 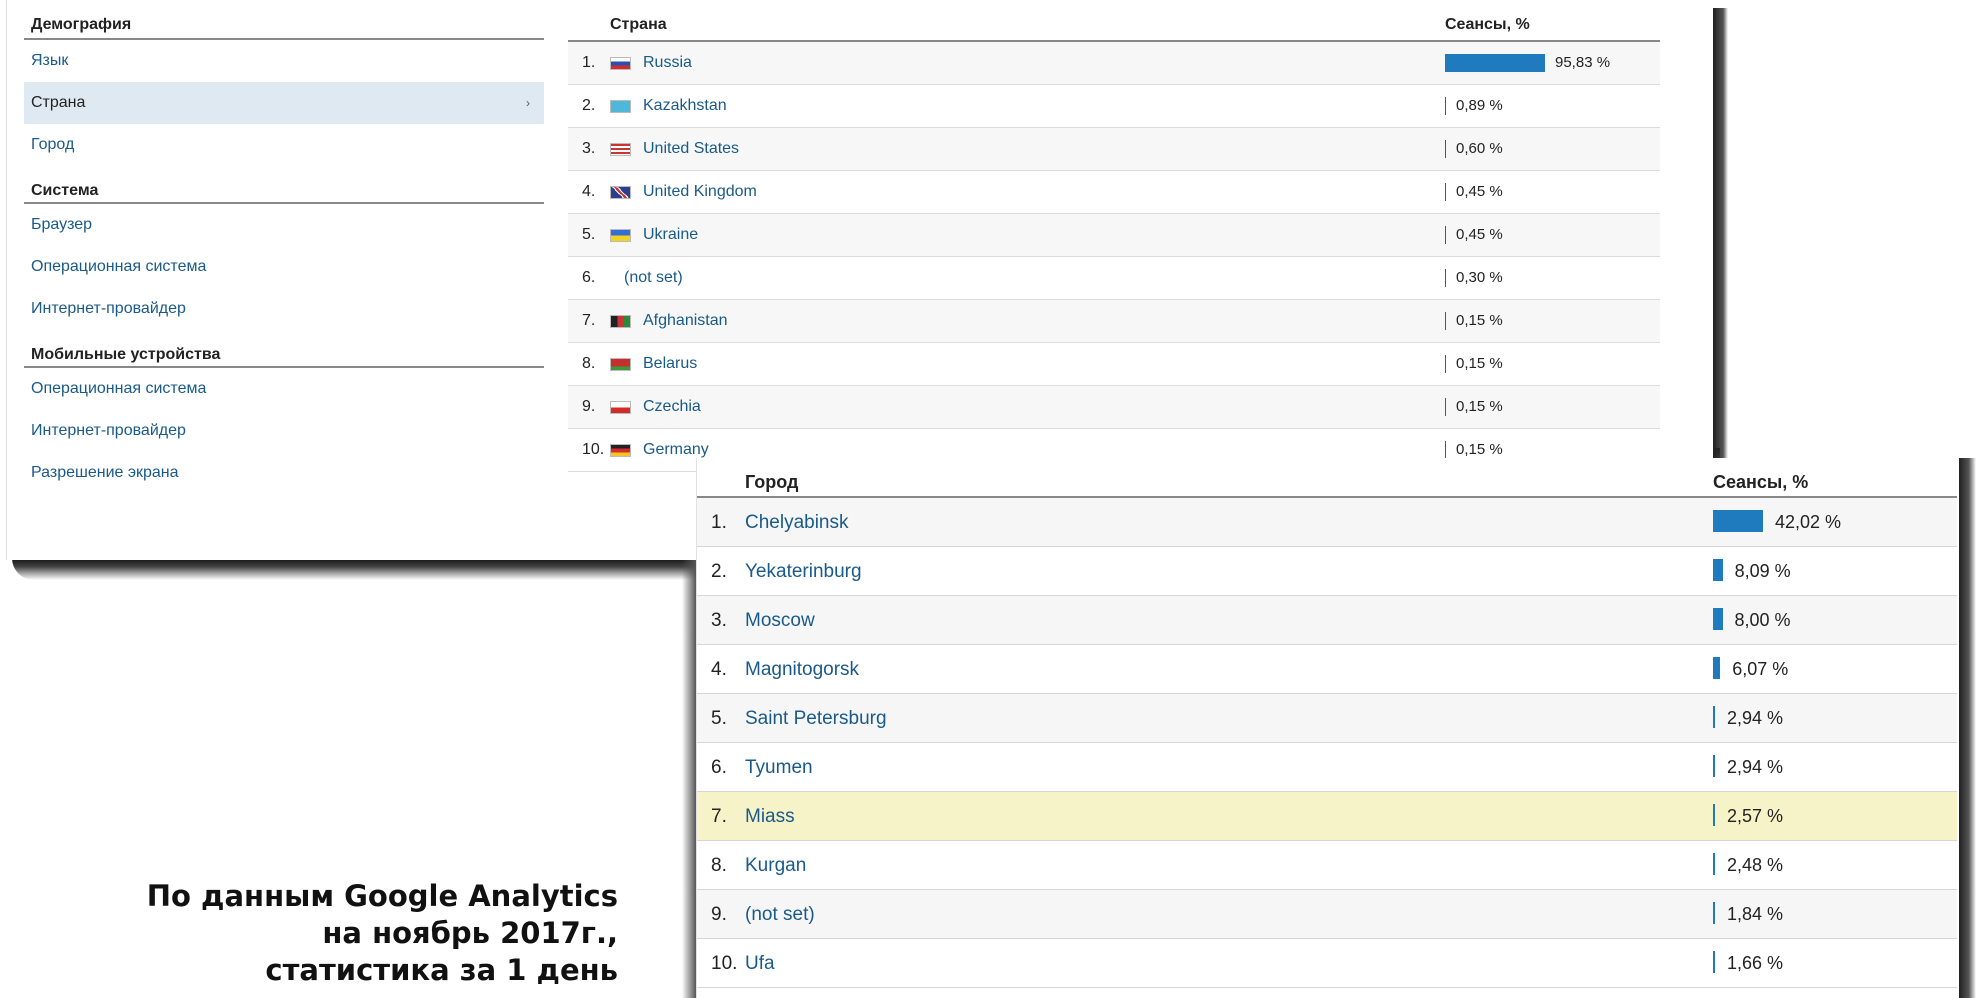 What do you see at coordinates (620, 321) in the screenshot?
I see `afghanistan-flag-icon` at bounding box center [620, 321].